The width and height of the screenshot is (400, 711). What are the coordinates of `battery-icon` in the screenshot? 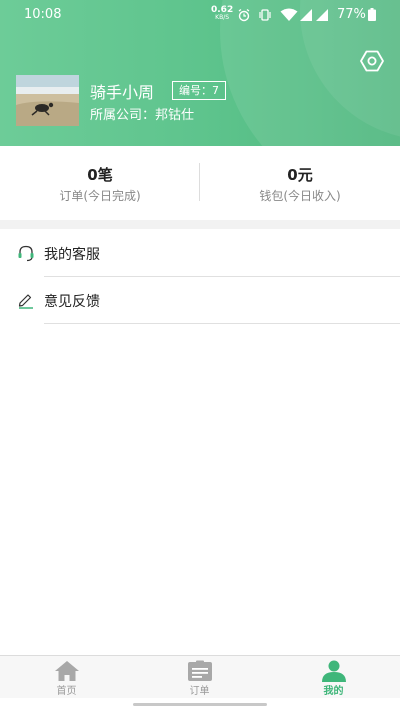 It's located at (372, 14).